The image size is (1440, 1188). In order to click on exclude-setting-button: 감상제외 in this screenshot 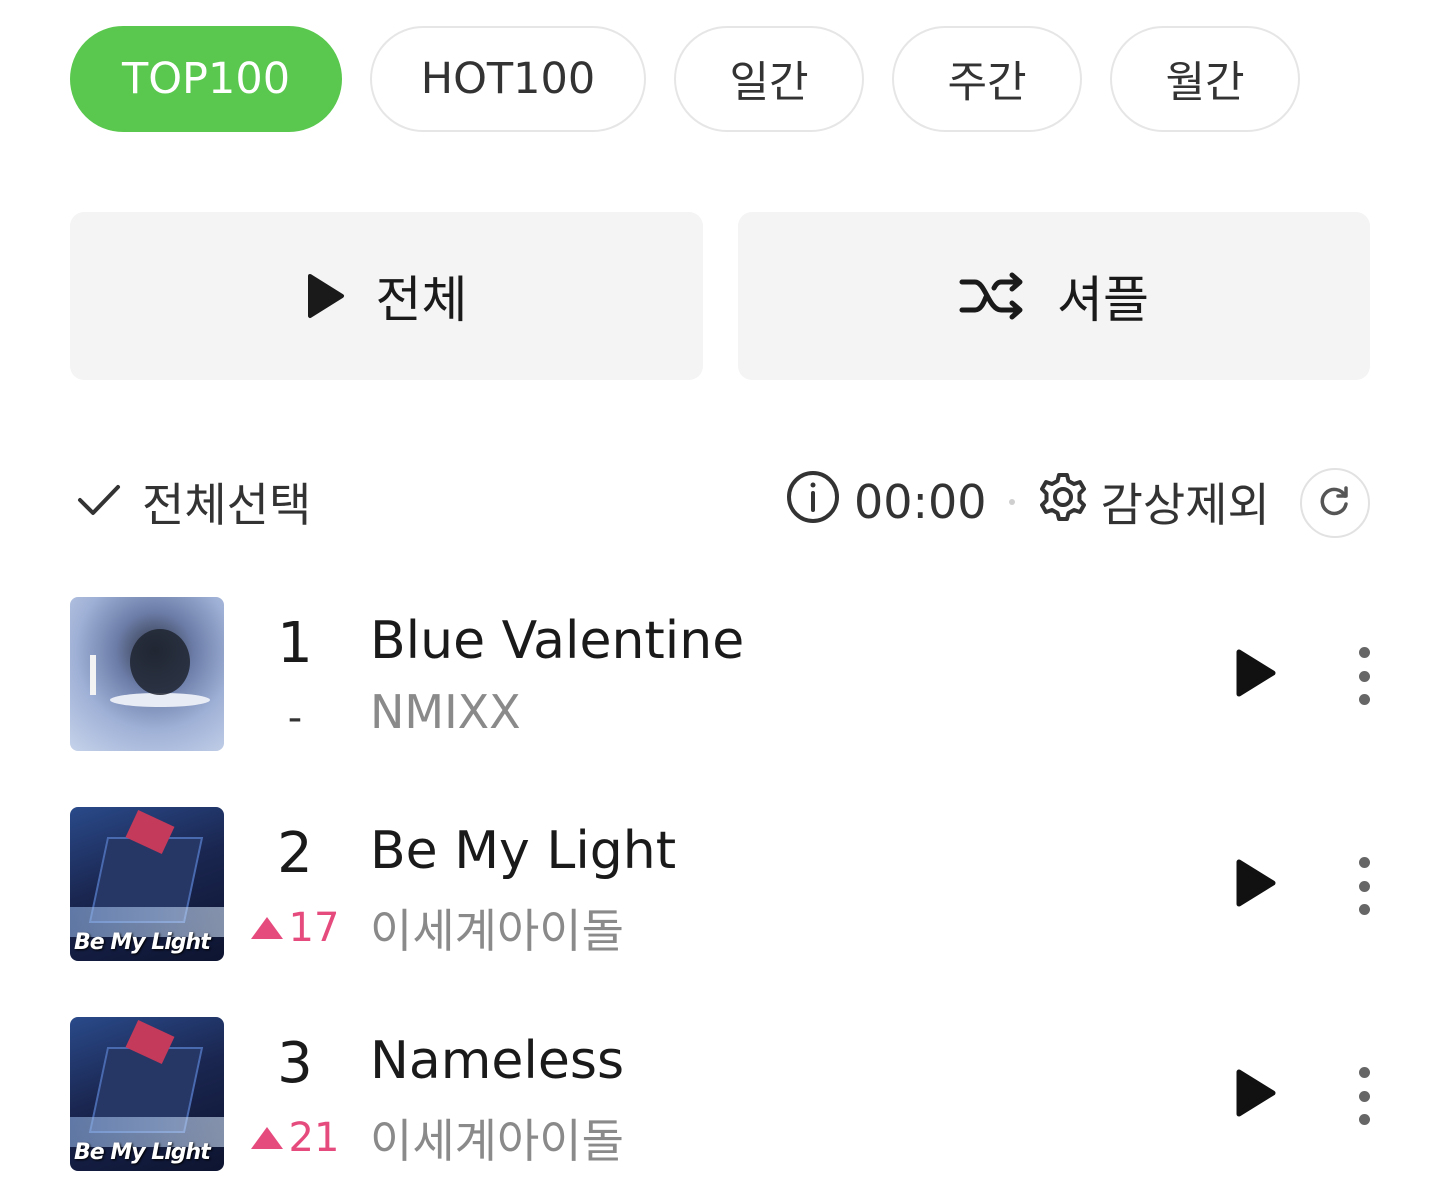, I will do `click(1153, 502)`.